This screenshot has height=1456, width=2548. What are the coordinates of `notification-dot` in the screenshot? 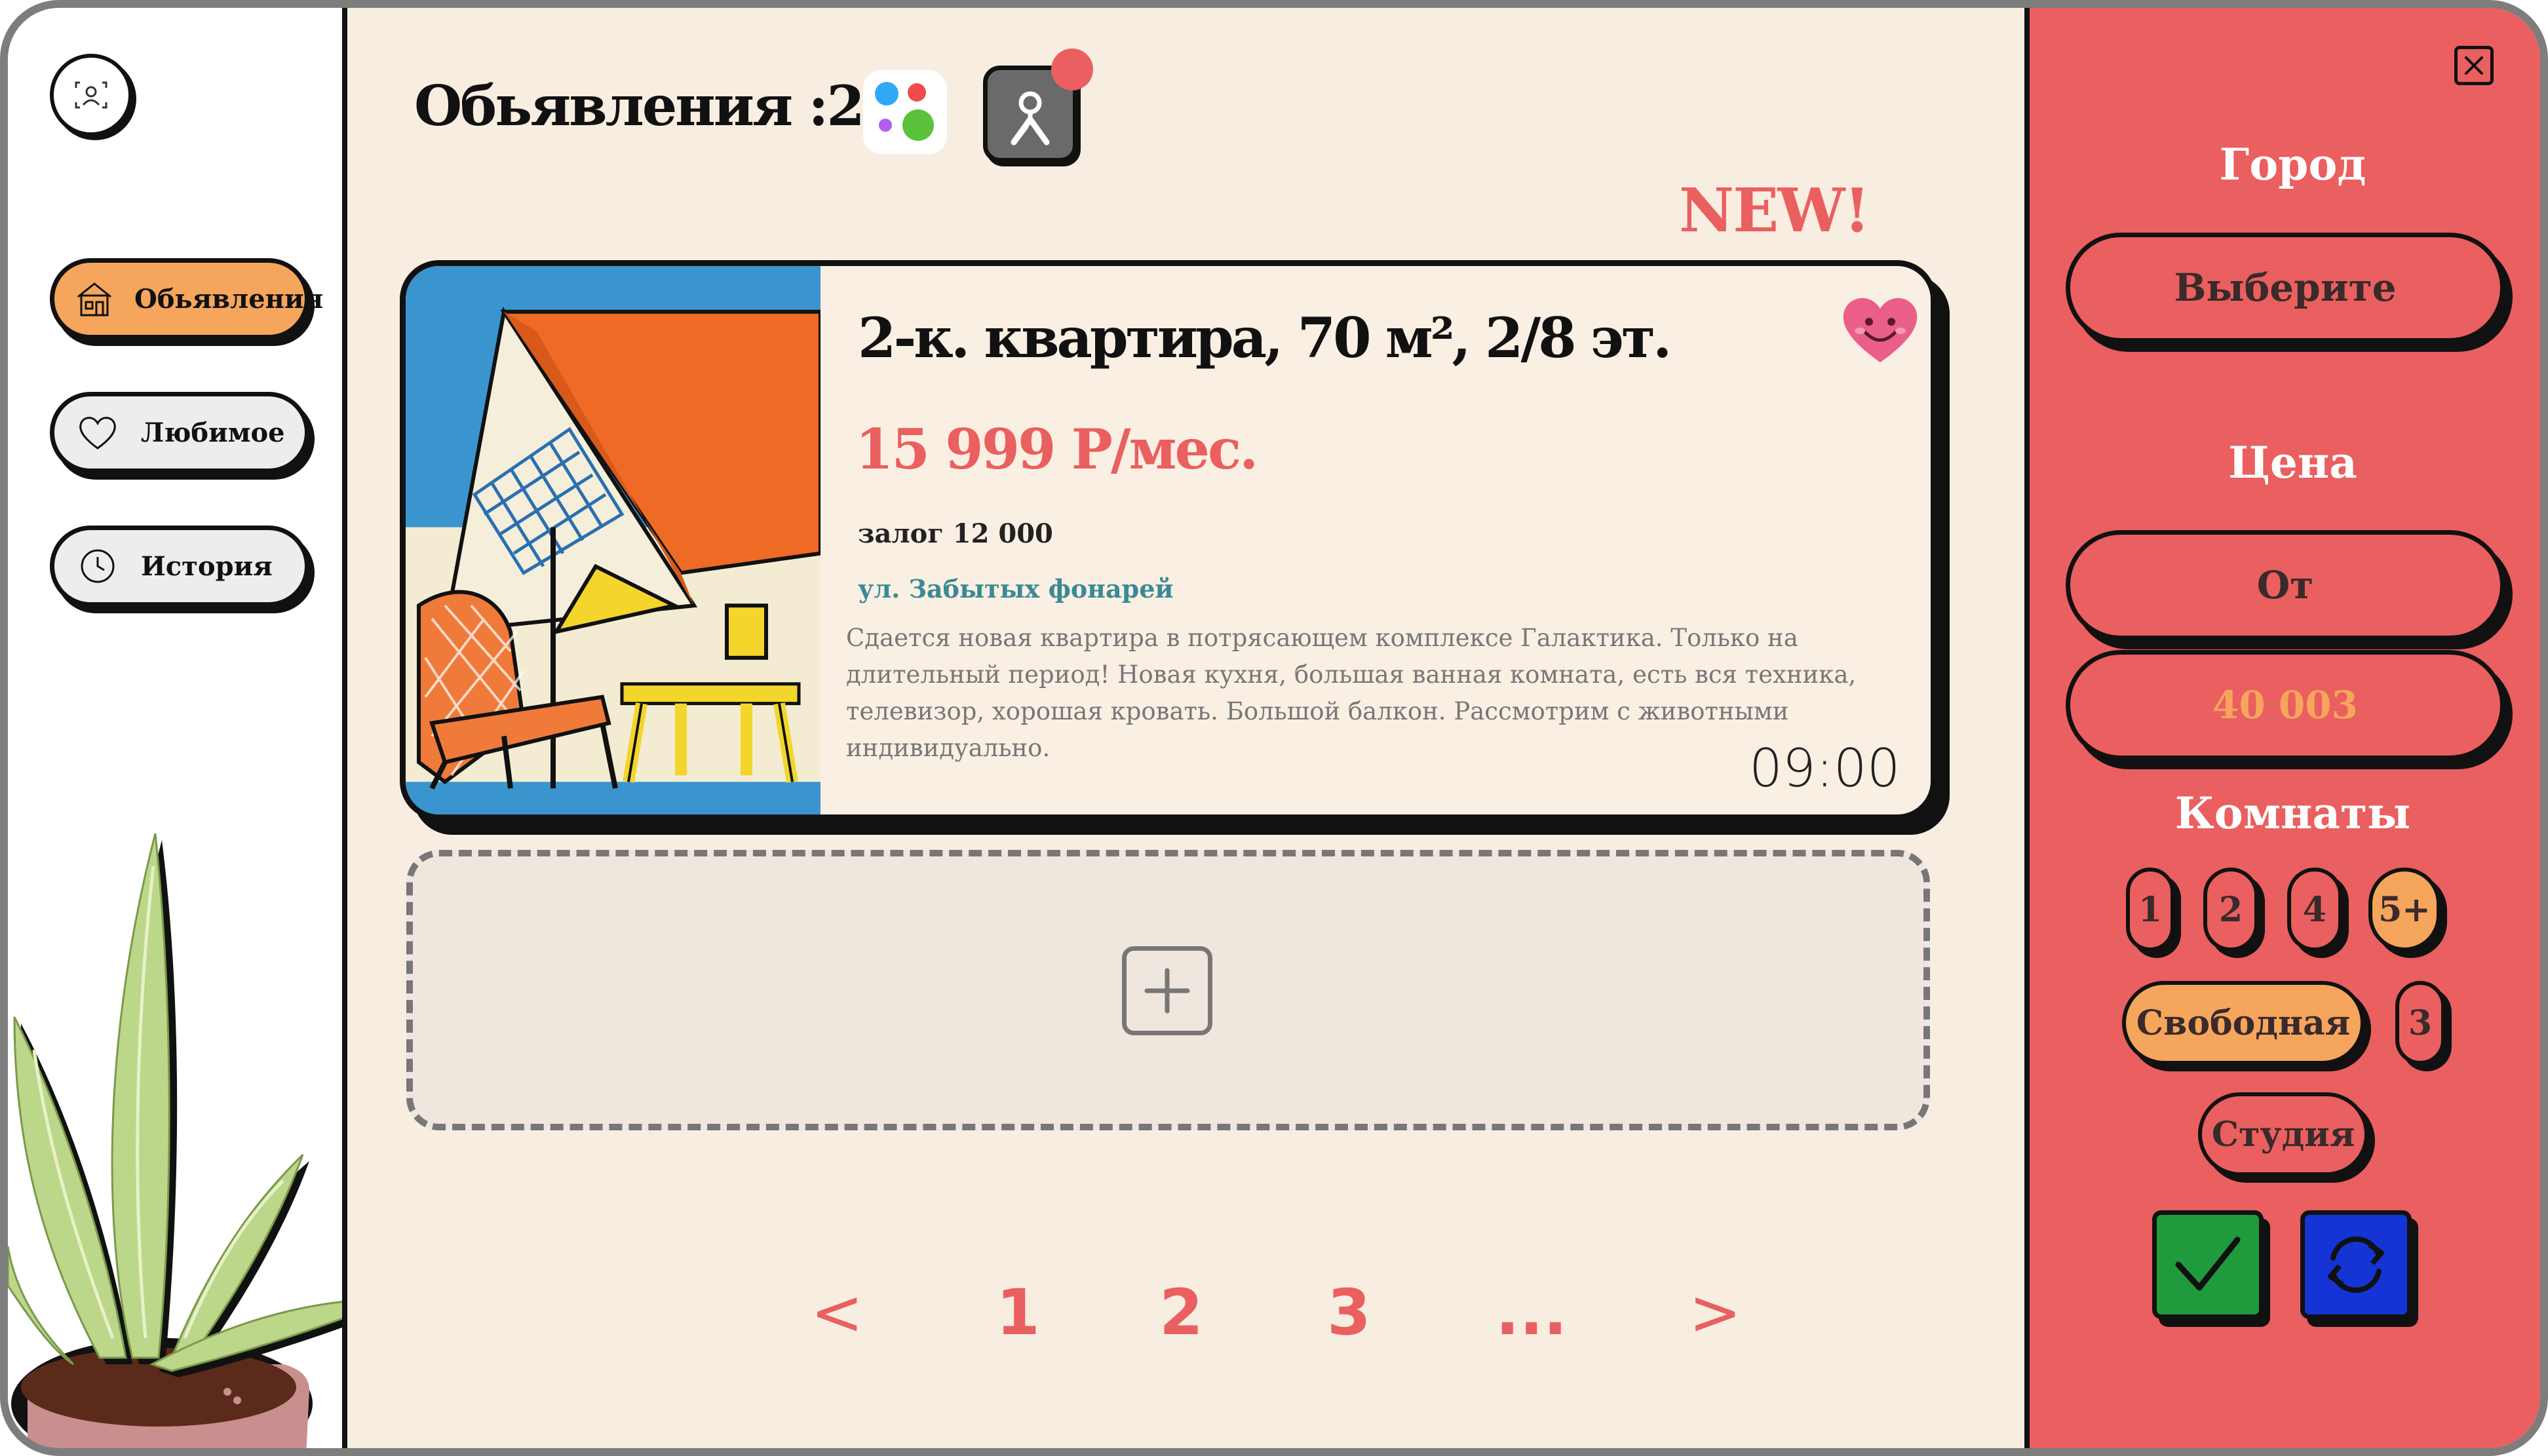 It's located at (1072, 69).